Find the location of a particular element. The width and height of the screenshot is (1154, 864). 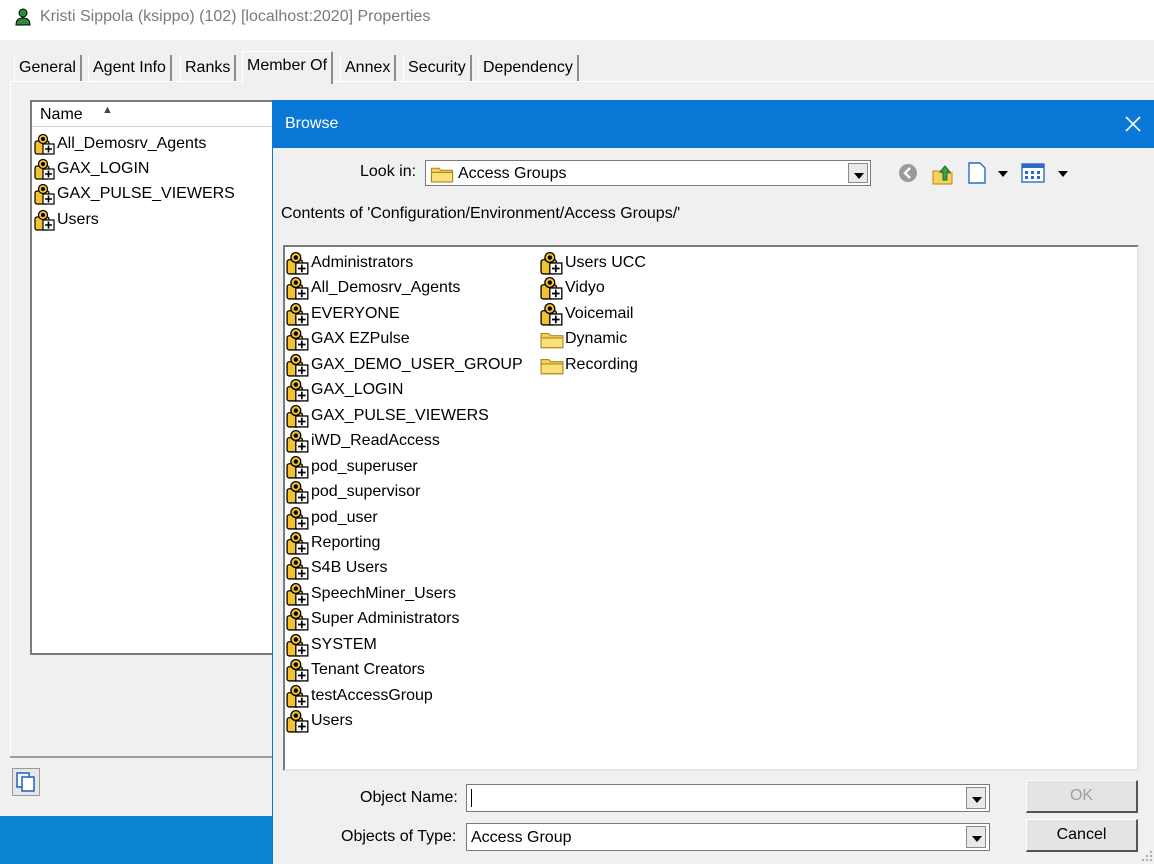

look-in-select: Access Groups is located at coordinates (648, 173).